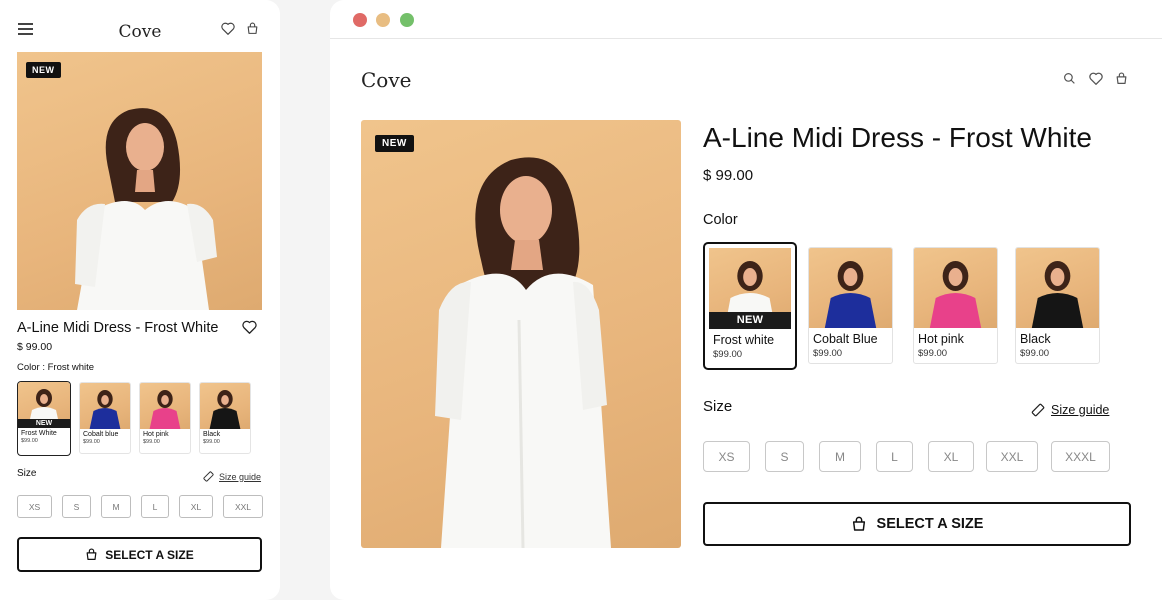 This screenshot has width=1162, height=600. Describe the element at coordinates (845, 339) in the screenshot. I see `swatch-name: Cobalt Blue` at that location.